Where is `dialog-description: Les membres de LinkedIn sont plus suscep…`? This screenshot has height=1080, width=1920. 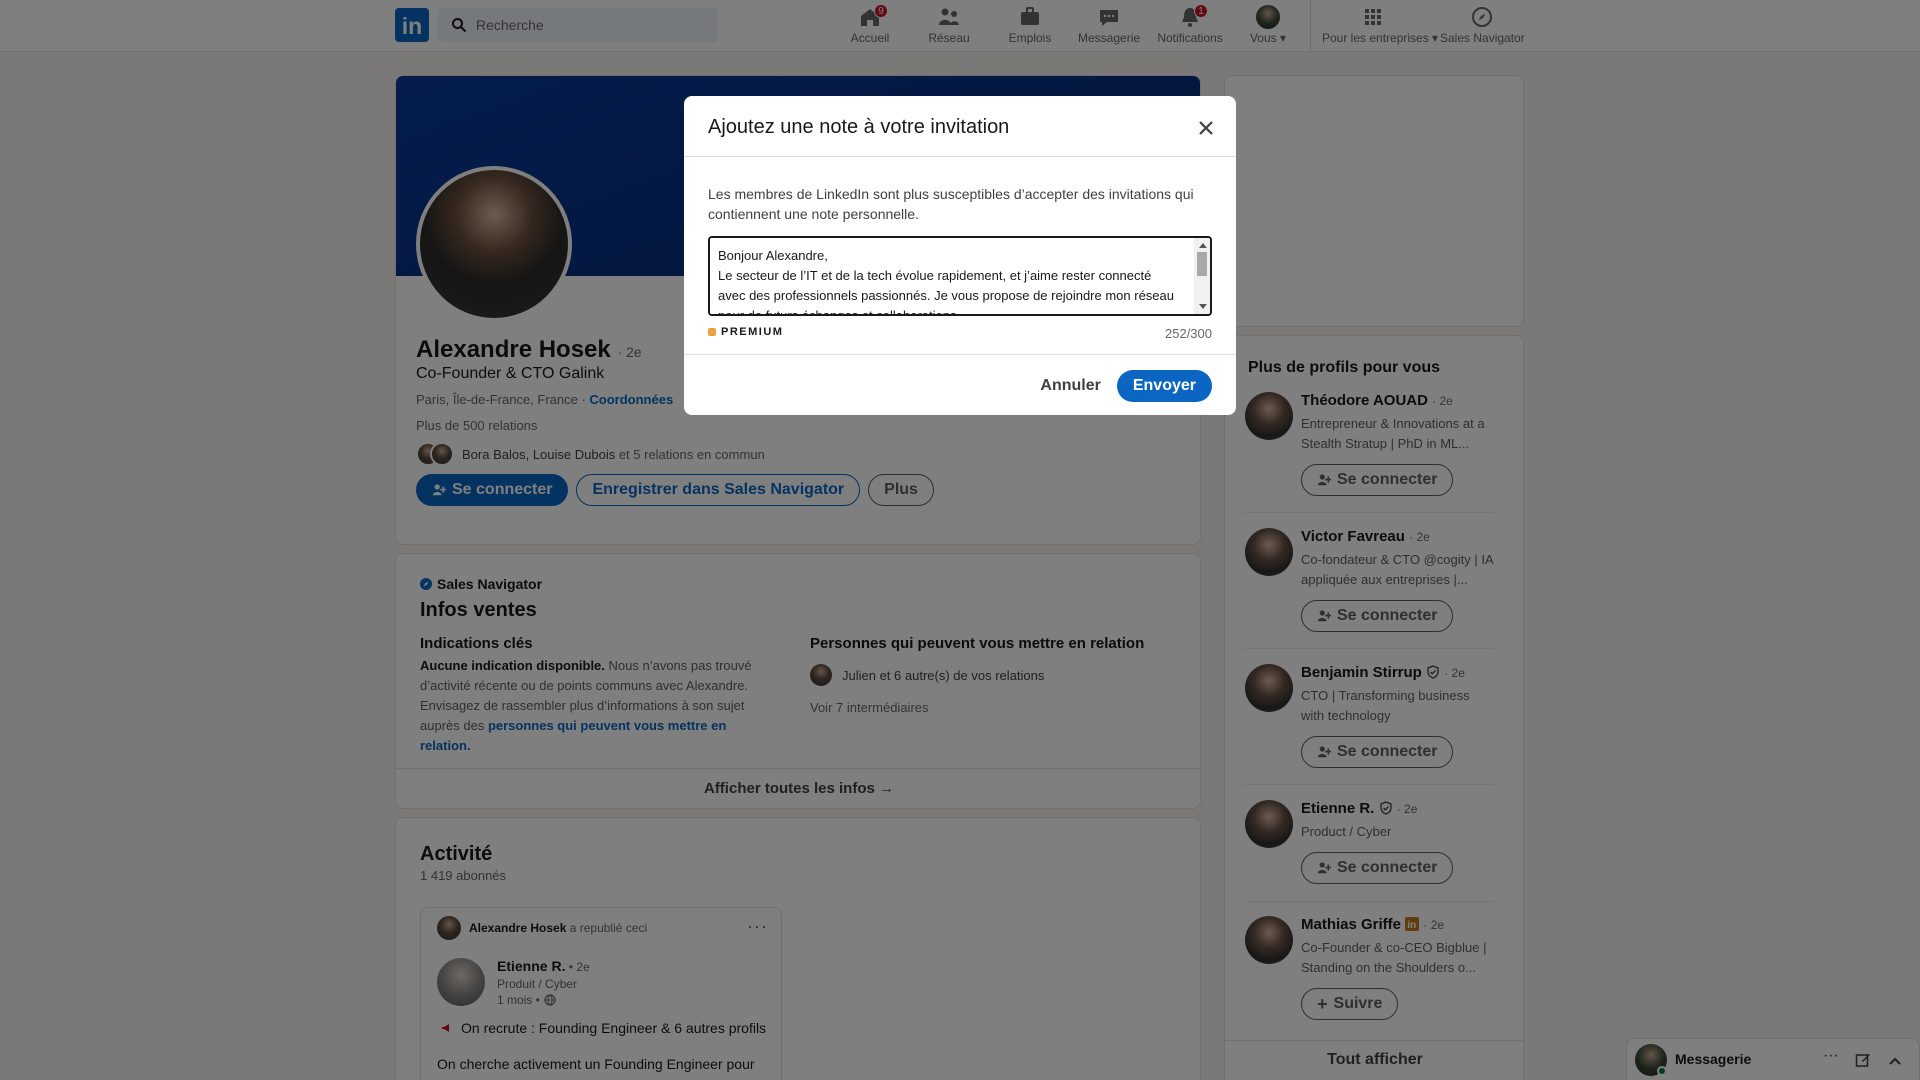 dialog-description: Les membres de LinkedIn sont plus suscep… is located at coordinates (951, 204).